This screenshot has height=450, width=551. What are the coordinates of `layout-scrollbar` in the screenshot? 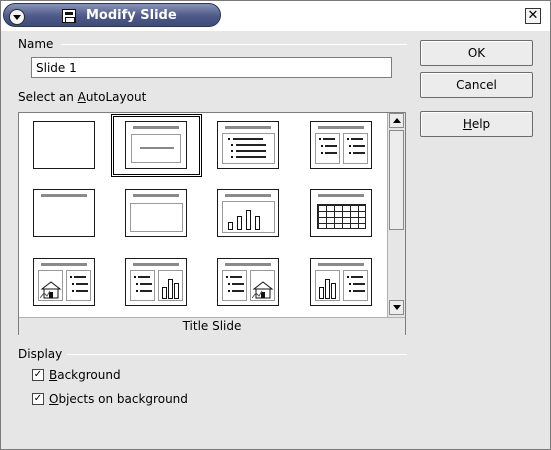 It's located at (396, 215).